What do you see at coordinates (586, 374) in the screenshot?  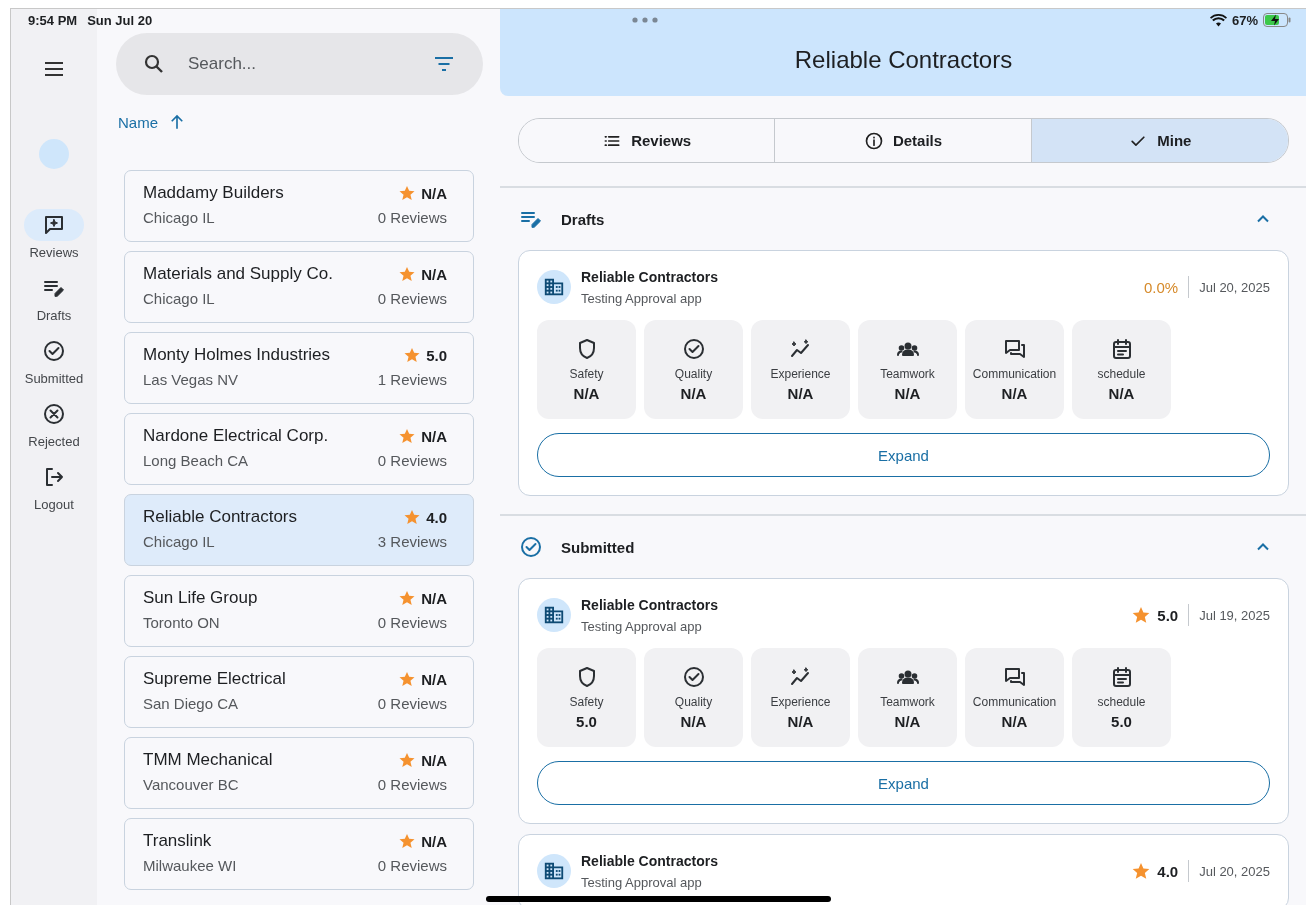 I see `metric-label: Safety` at bounding box center [586, 374].